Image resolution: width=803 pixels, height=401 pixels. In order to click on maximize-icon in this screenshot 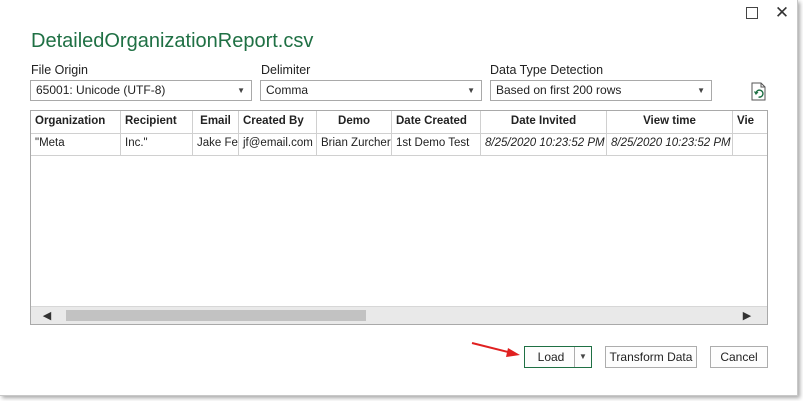, I will do `click(752, 13)`.